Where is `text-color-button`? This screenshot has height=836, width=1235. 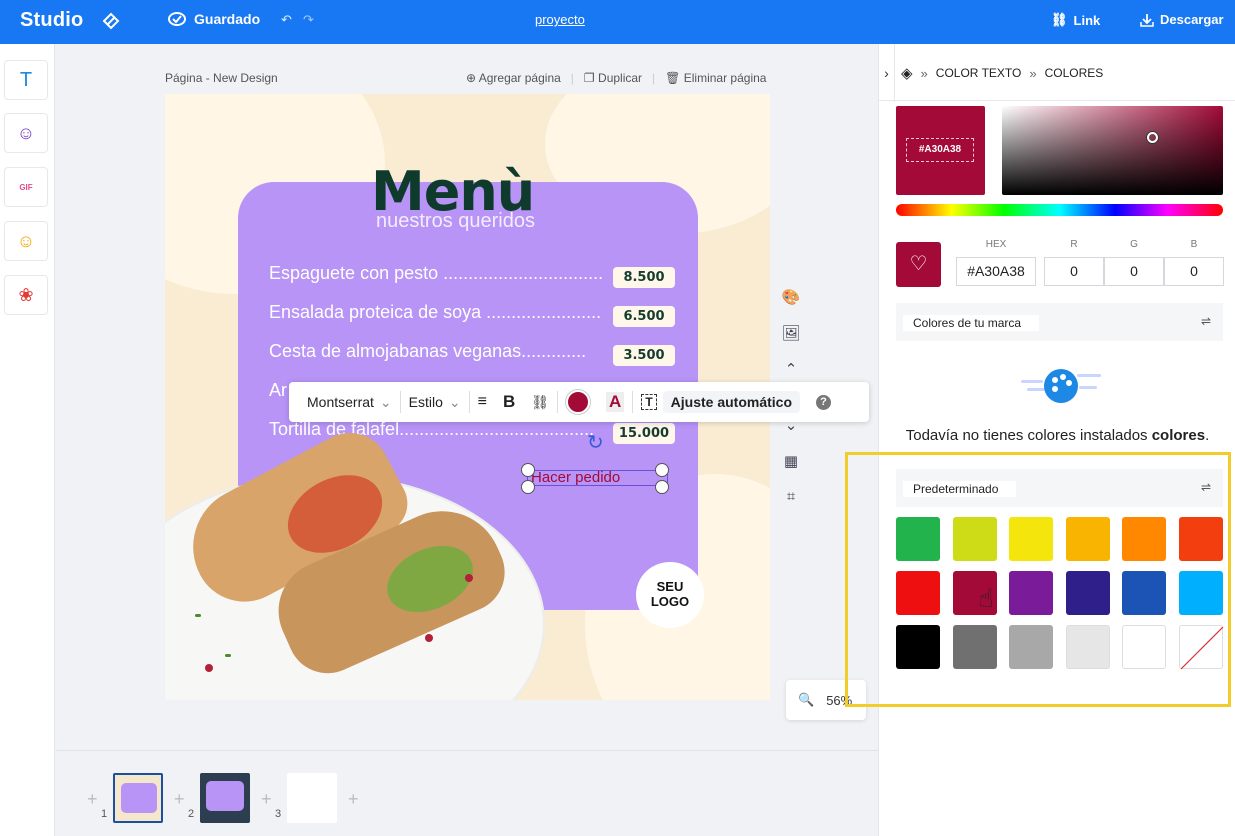 text-color-button is located at coordinates (578, 402).